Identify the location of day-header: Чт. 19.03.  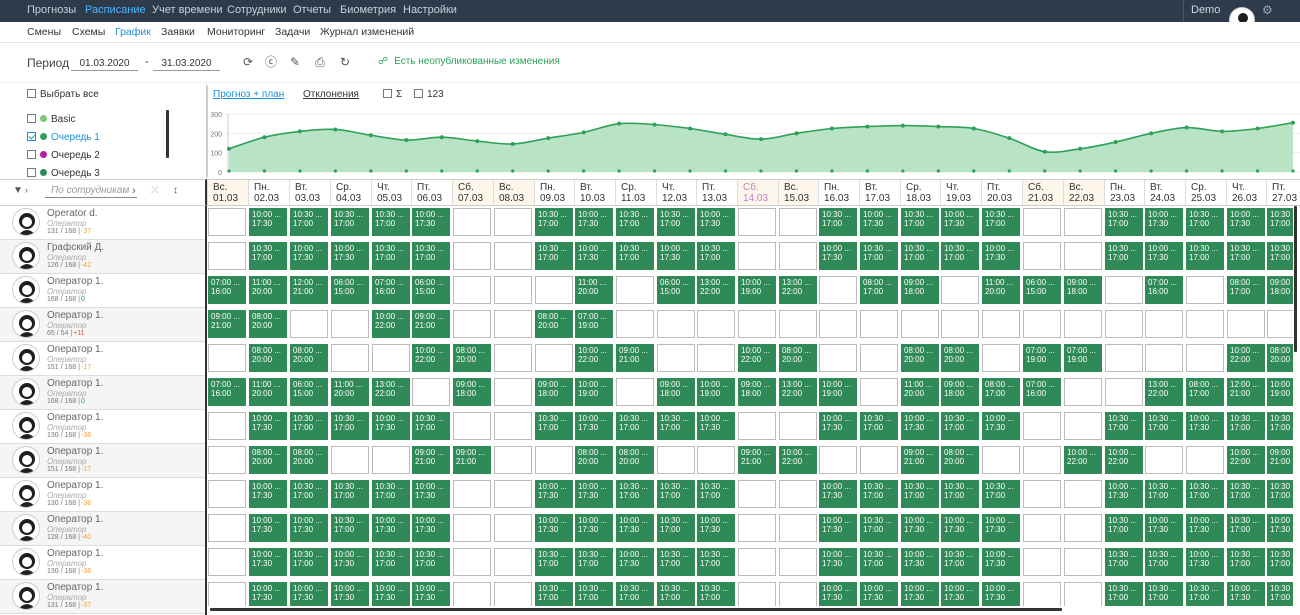
(960, 192).